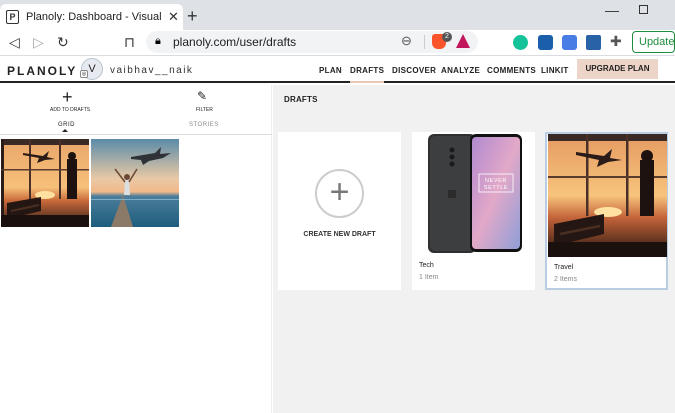 Image resolution: width=675 pixels, height=413 pixels. I want to click on reload-icon: ↻, so click(63, 42).